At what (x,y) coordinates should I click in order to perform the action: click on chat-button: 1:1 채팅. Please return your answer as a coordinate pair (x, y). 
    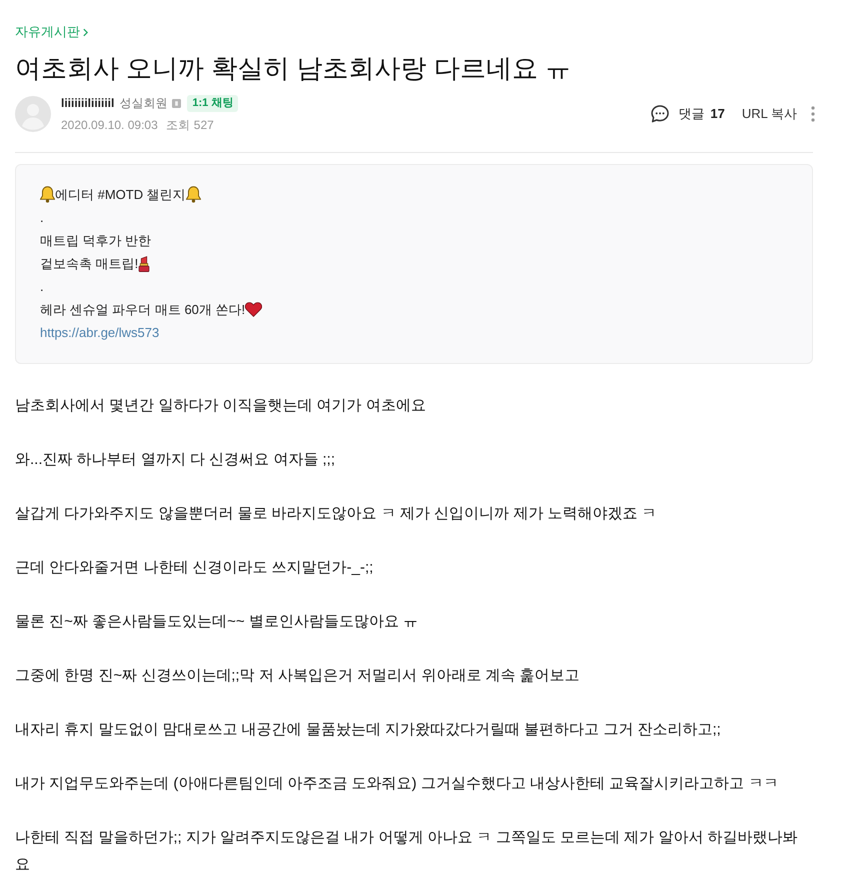
    Looking at the image, I should click on (212, 103).